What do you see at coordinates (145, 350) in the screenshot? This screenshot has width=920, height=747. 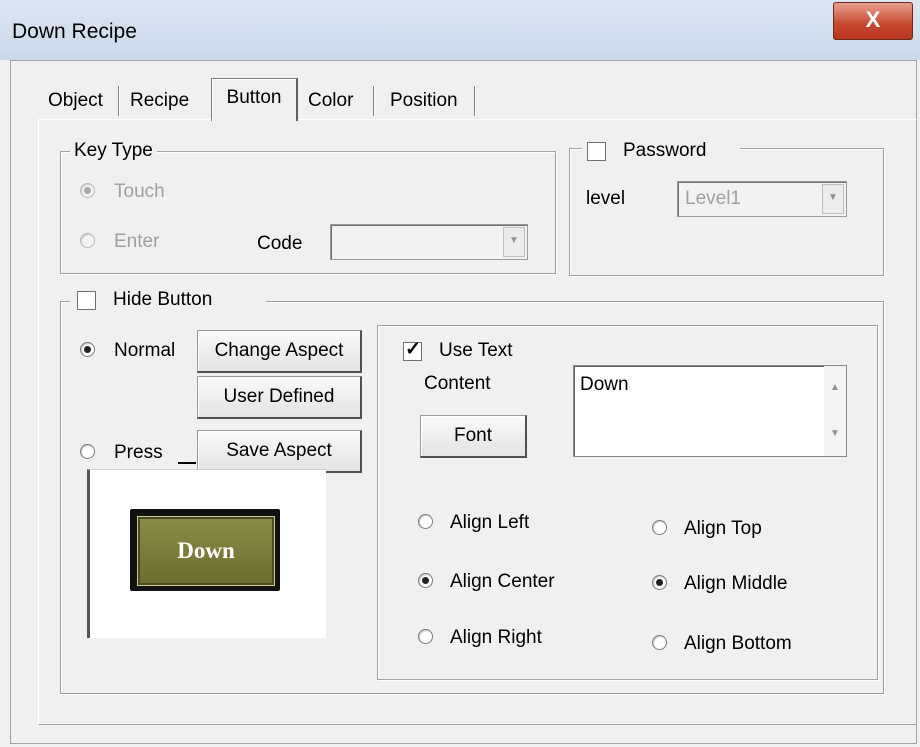 I see `normal-label: Normal` at bounding box center [145, 350].